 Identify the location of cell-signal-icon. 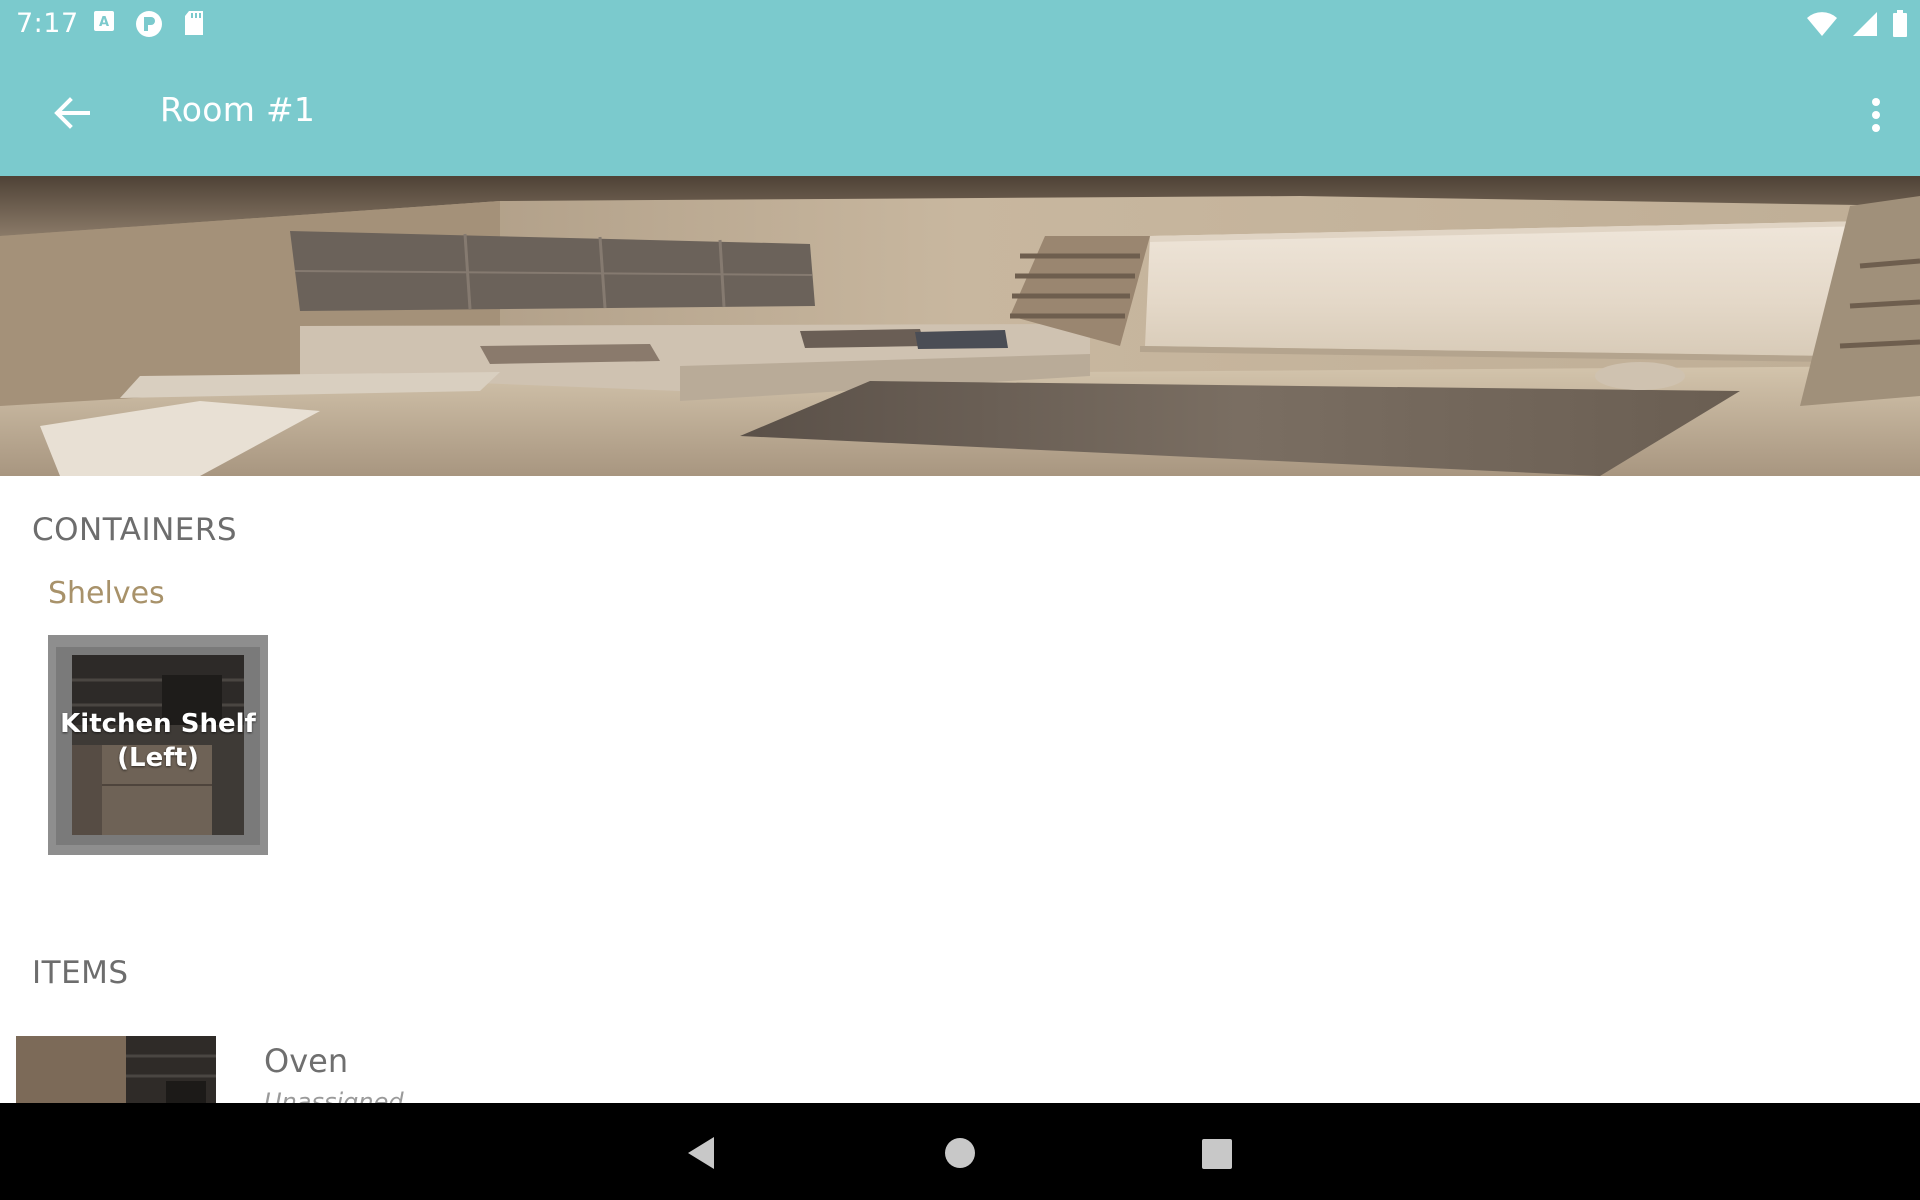
(1865, 24).